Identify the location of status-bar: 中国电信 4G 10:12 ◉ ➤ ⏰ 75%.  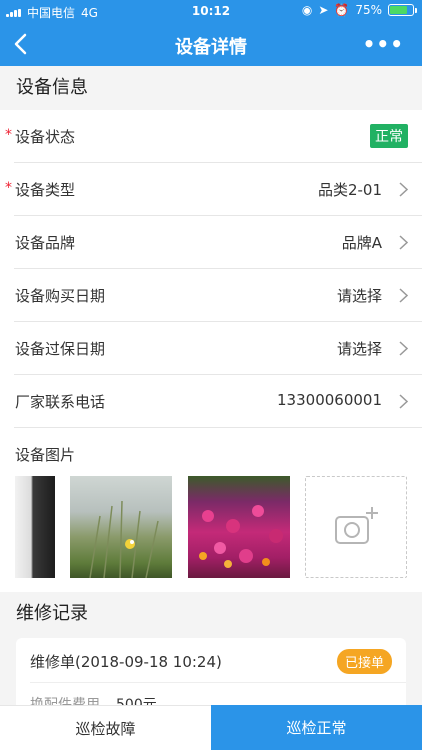
(211, 11).